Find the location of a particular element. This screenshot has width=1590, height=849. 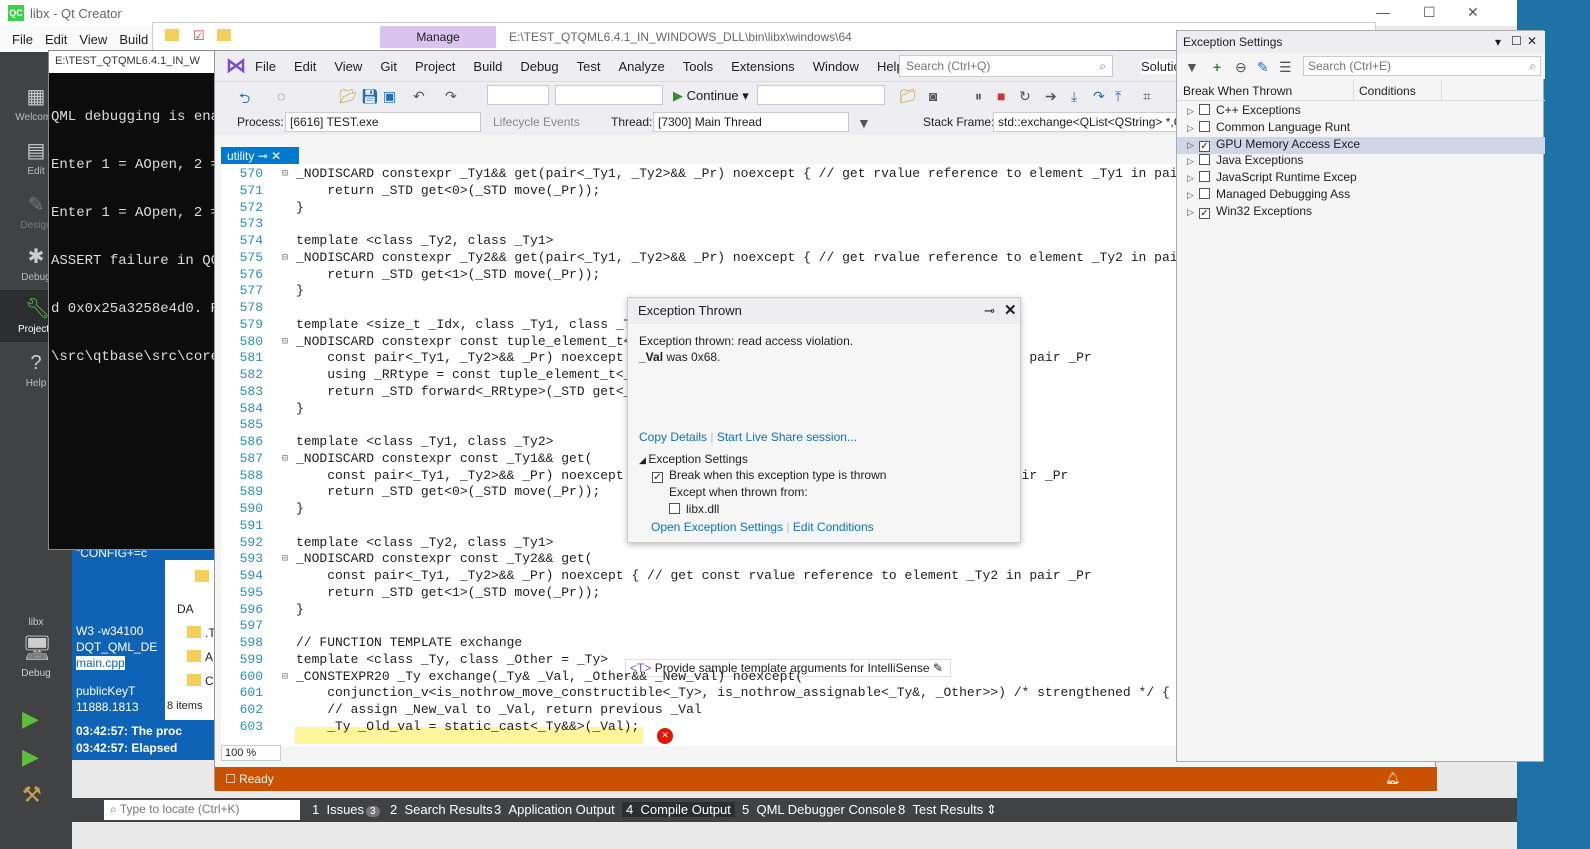

minimize-icon: — is located at coordinates (1383, 12).